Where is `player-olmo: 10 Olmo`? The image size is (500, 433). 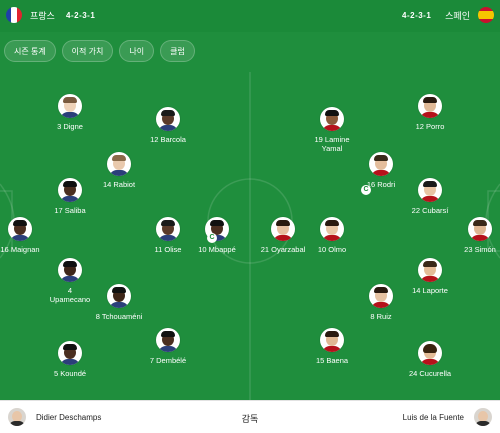
player-olmo: 10 Olmo is located at coordinates (332, 235).